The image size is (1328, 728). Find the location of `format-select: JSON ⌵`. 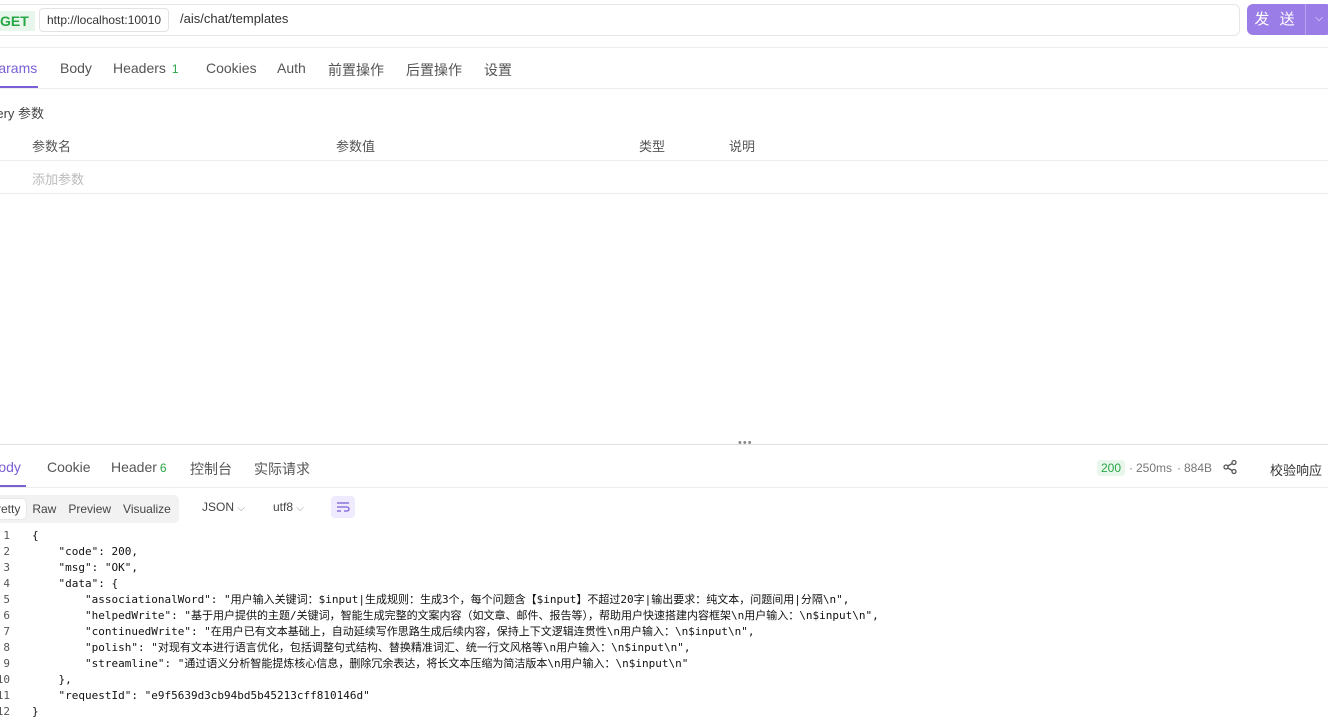

format-select: JSON ⌵ is located at coordinates (223, 507).